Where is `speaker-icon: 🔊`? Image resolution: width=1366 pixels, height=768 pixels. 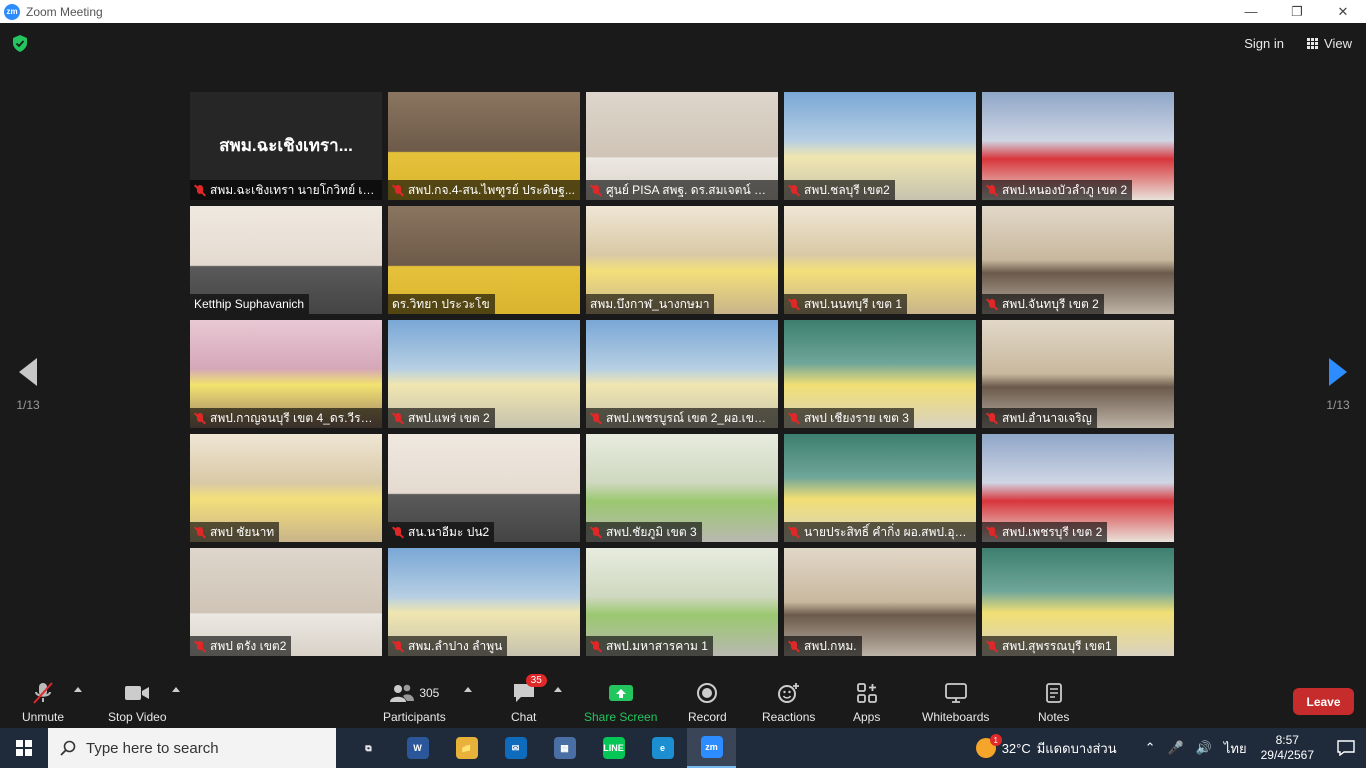 speaker-icon: 🔊 is located at coordinates (1204, 748).